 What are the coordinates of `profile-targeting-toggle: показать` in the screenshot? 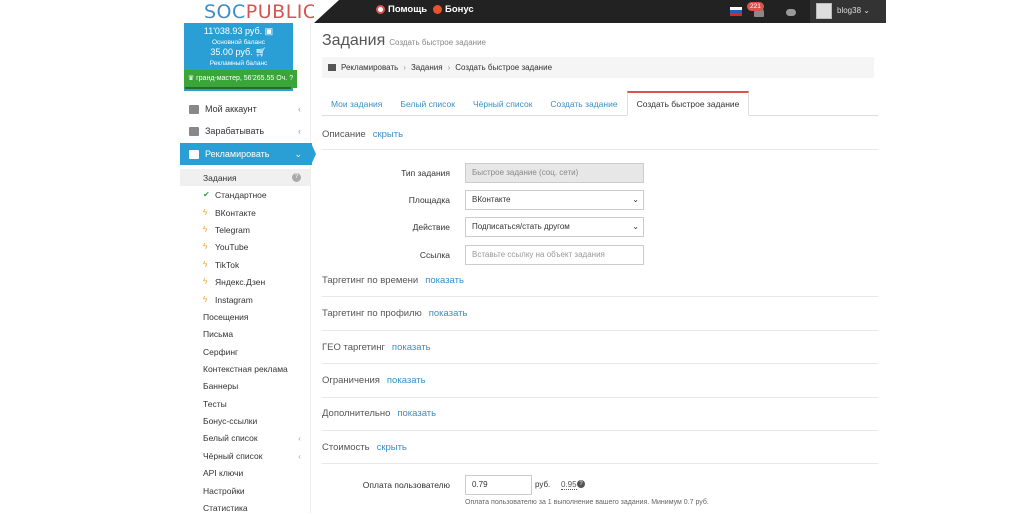 It's located at (448, 313).